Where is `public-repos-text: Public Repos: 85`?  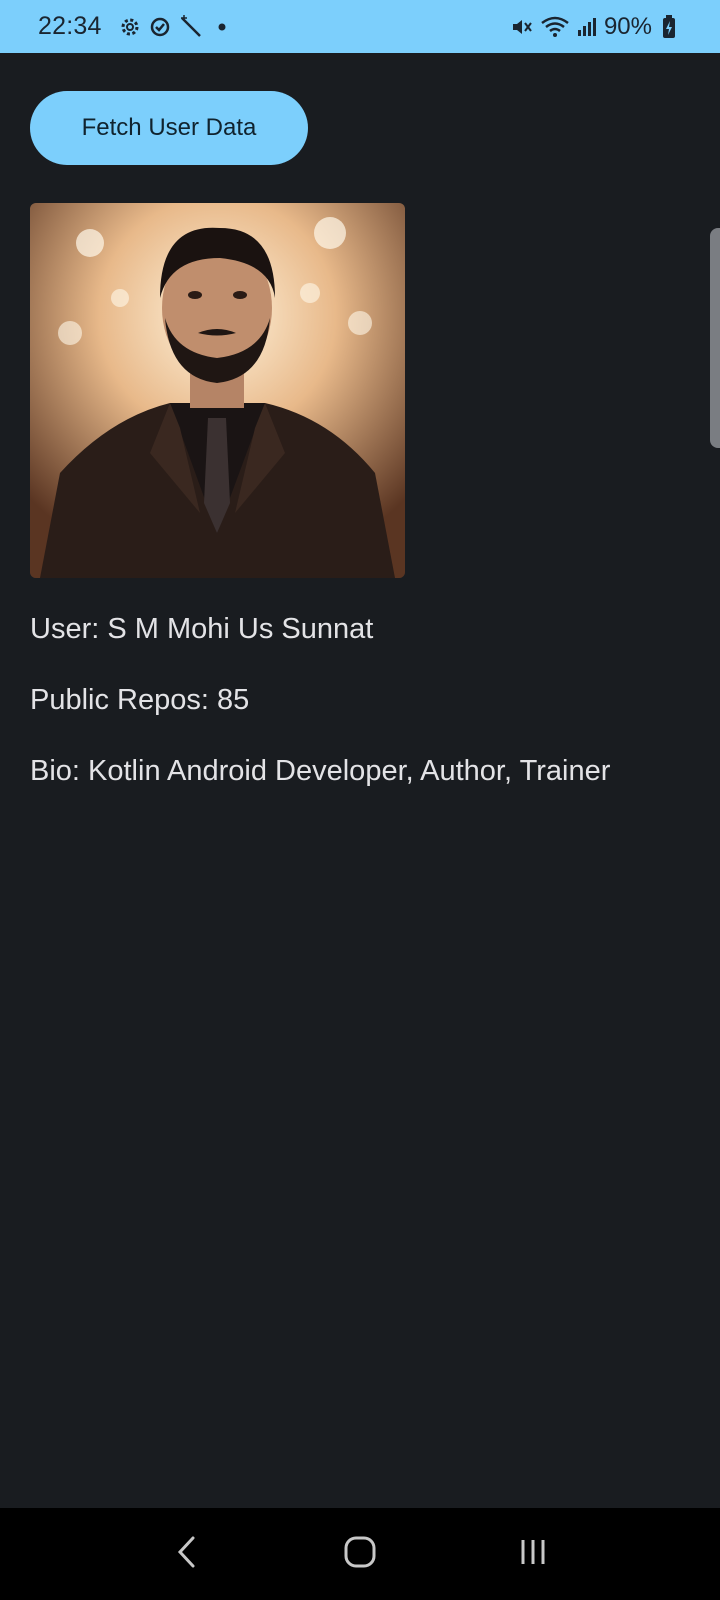
public-repos-text: Public Repos: 85 is located at coordinates (140, 700).